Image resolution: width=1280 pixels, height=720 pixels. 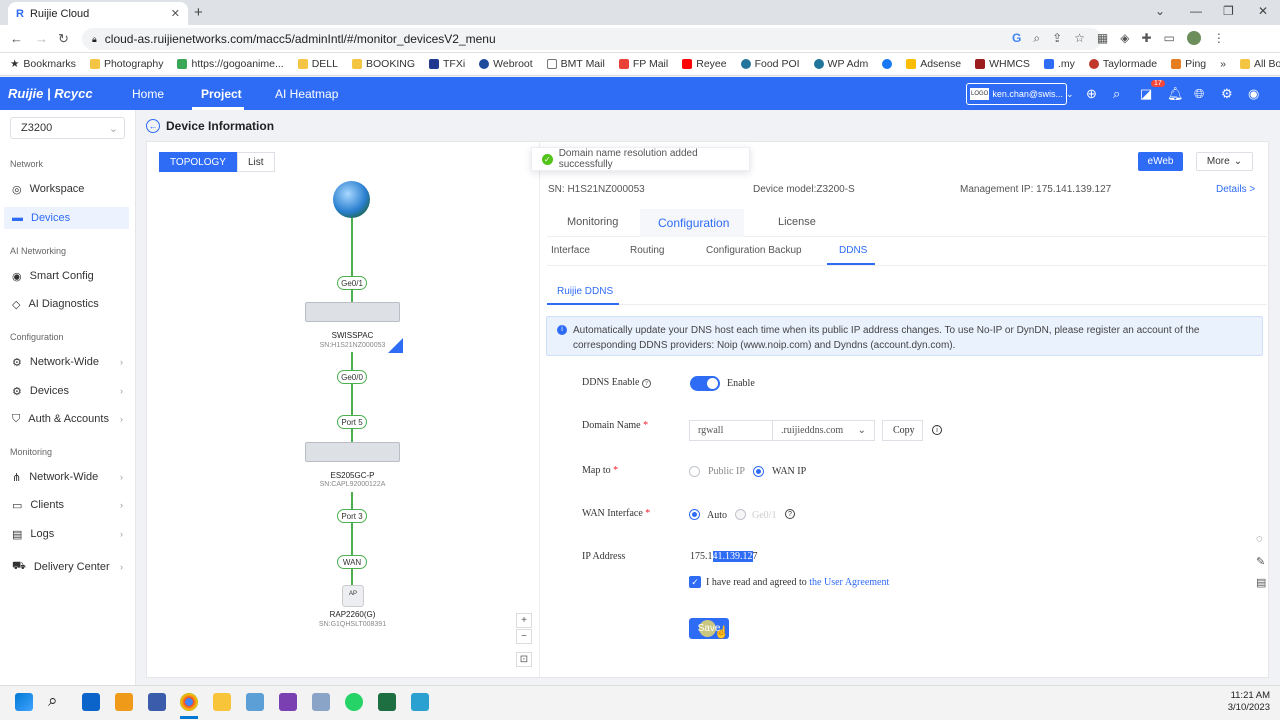 What do you see at coordinates (1169, 38) in the screenshot?
I see `sidepanel-icon: ▭` at bounding box center [1169, 38].